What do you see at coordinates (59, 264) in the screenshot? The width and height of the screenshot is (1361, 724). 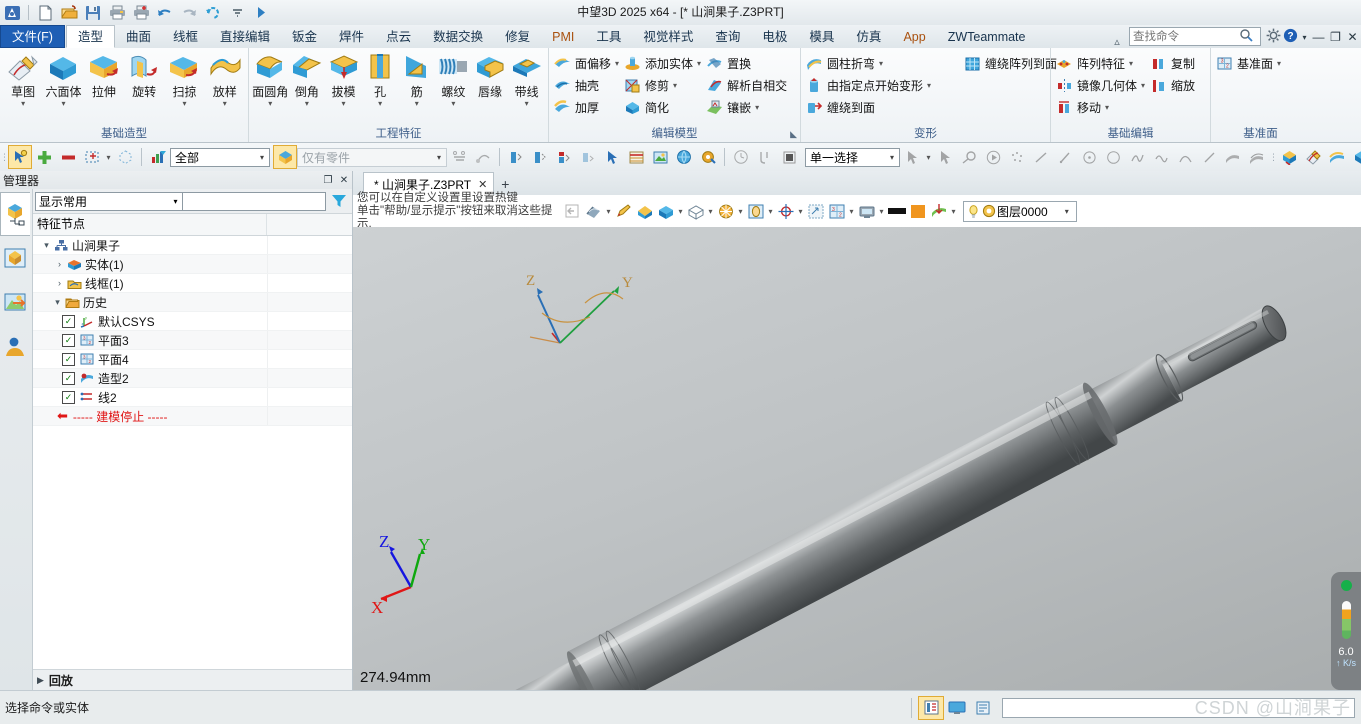 I see `expander-icon: ›` at bounding box center [59, 264].